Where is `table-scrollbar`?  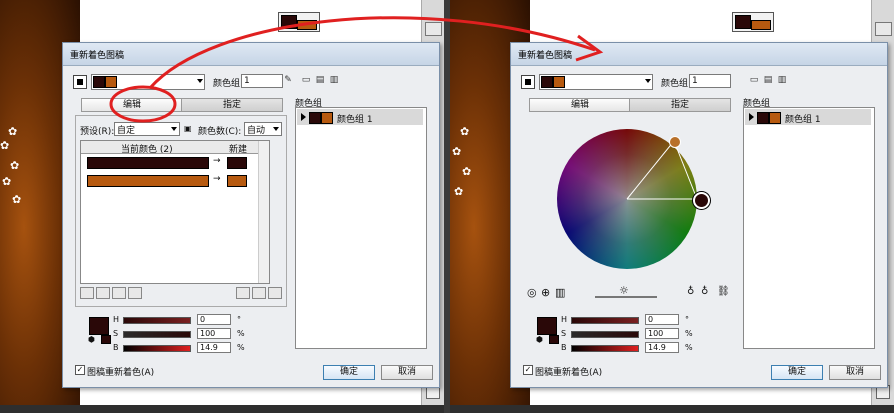
table-scrollbar is located at coordinates (263, 212).